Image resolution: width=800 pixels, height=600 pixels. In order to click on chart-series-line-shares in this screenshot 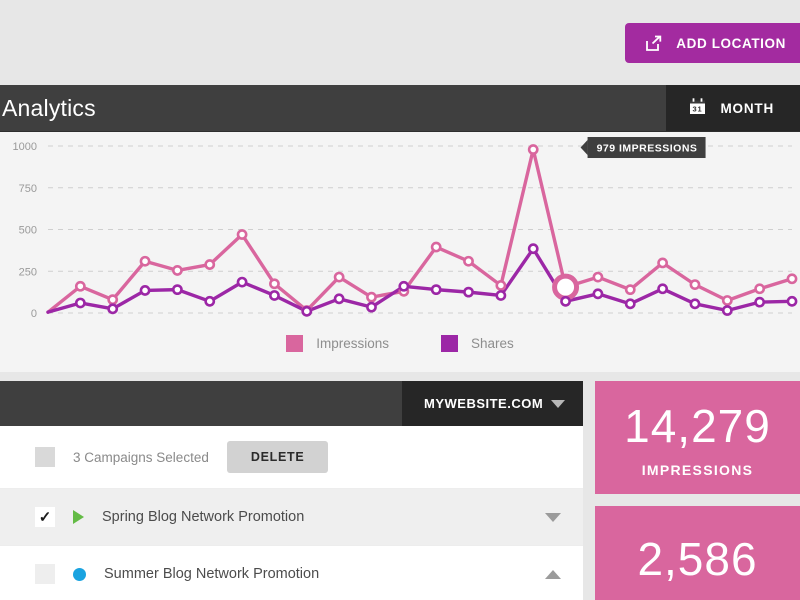, I will do `click(420, 280)`.